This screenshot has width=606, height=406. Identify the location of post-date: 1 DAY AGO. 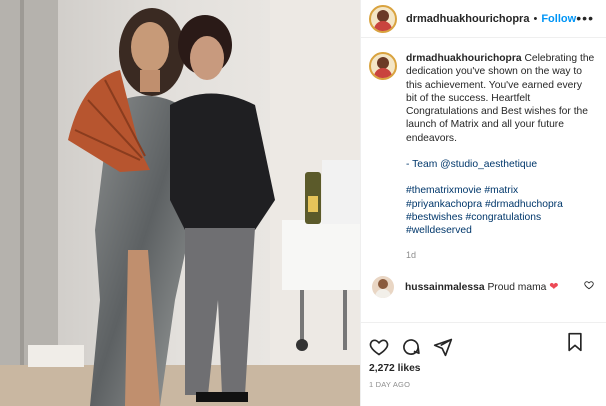
(390, 384).